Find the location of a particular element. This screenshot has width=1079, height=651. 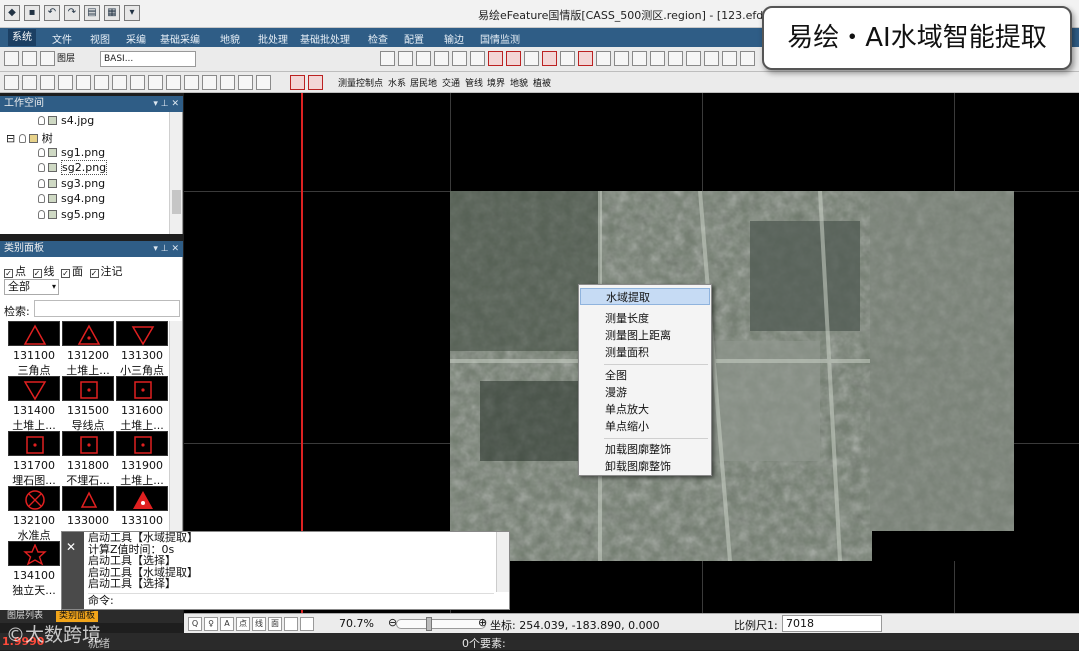

menu-item-zoom-out: 单点缩小 is located at coordinates (645, 426).